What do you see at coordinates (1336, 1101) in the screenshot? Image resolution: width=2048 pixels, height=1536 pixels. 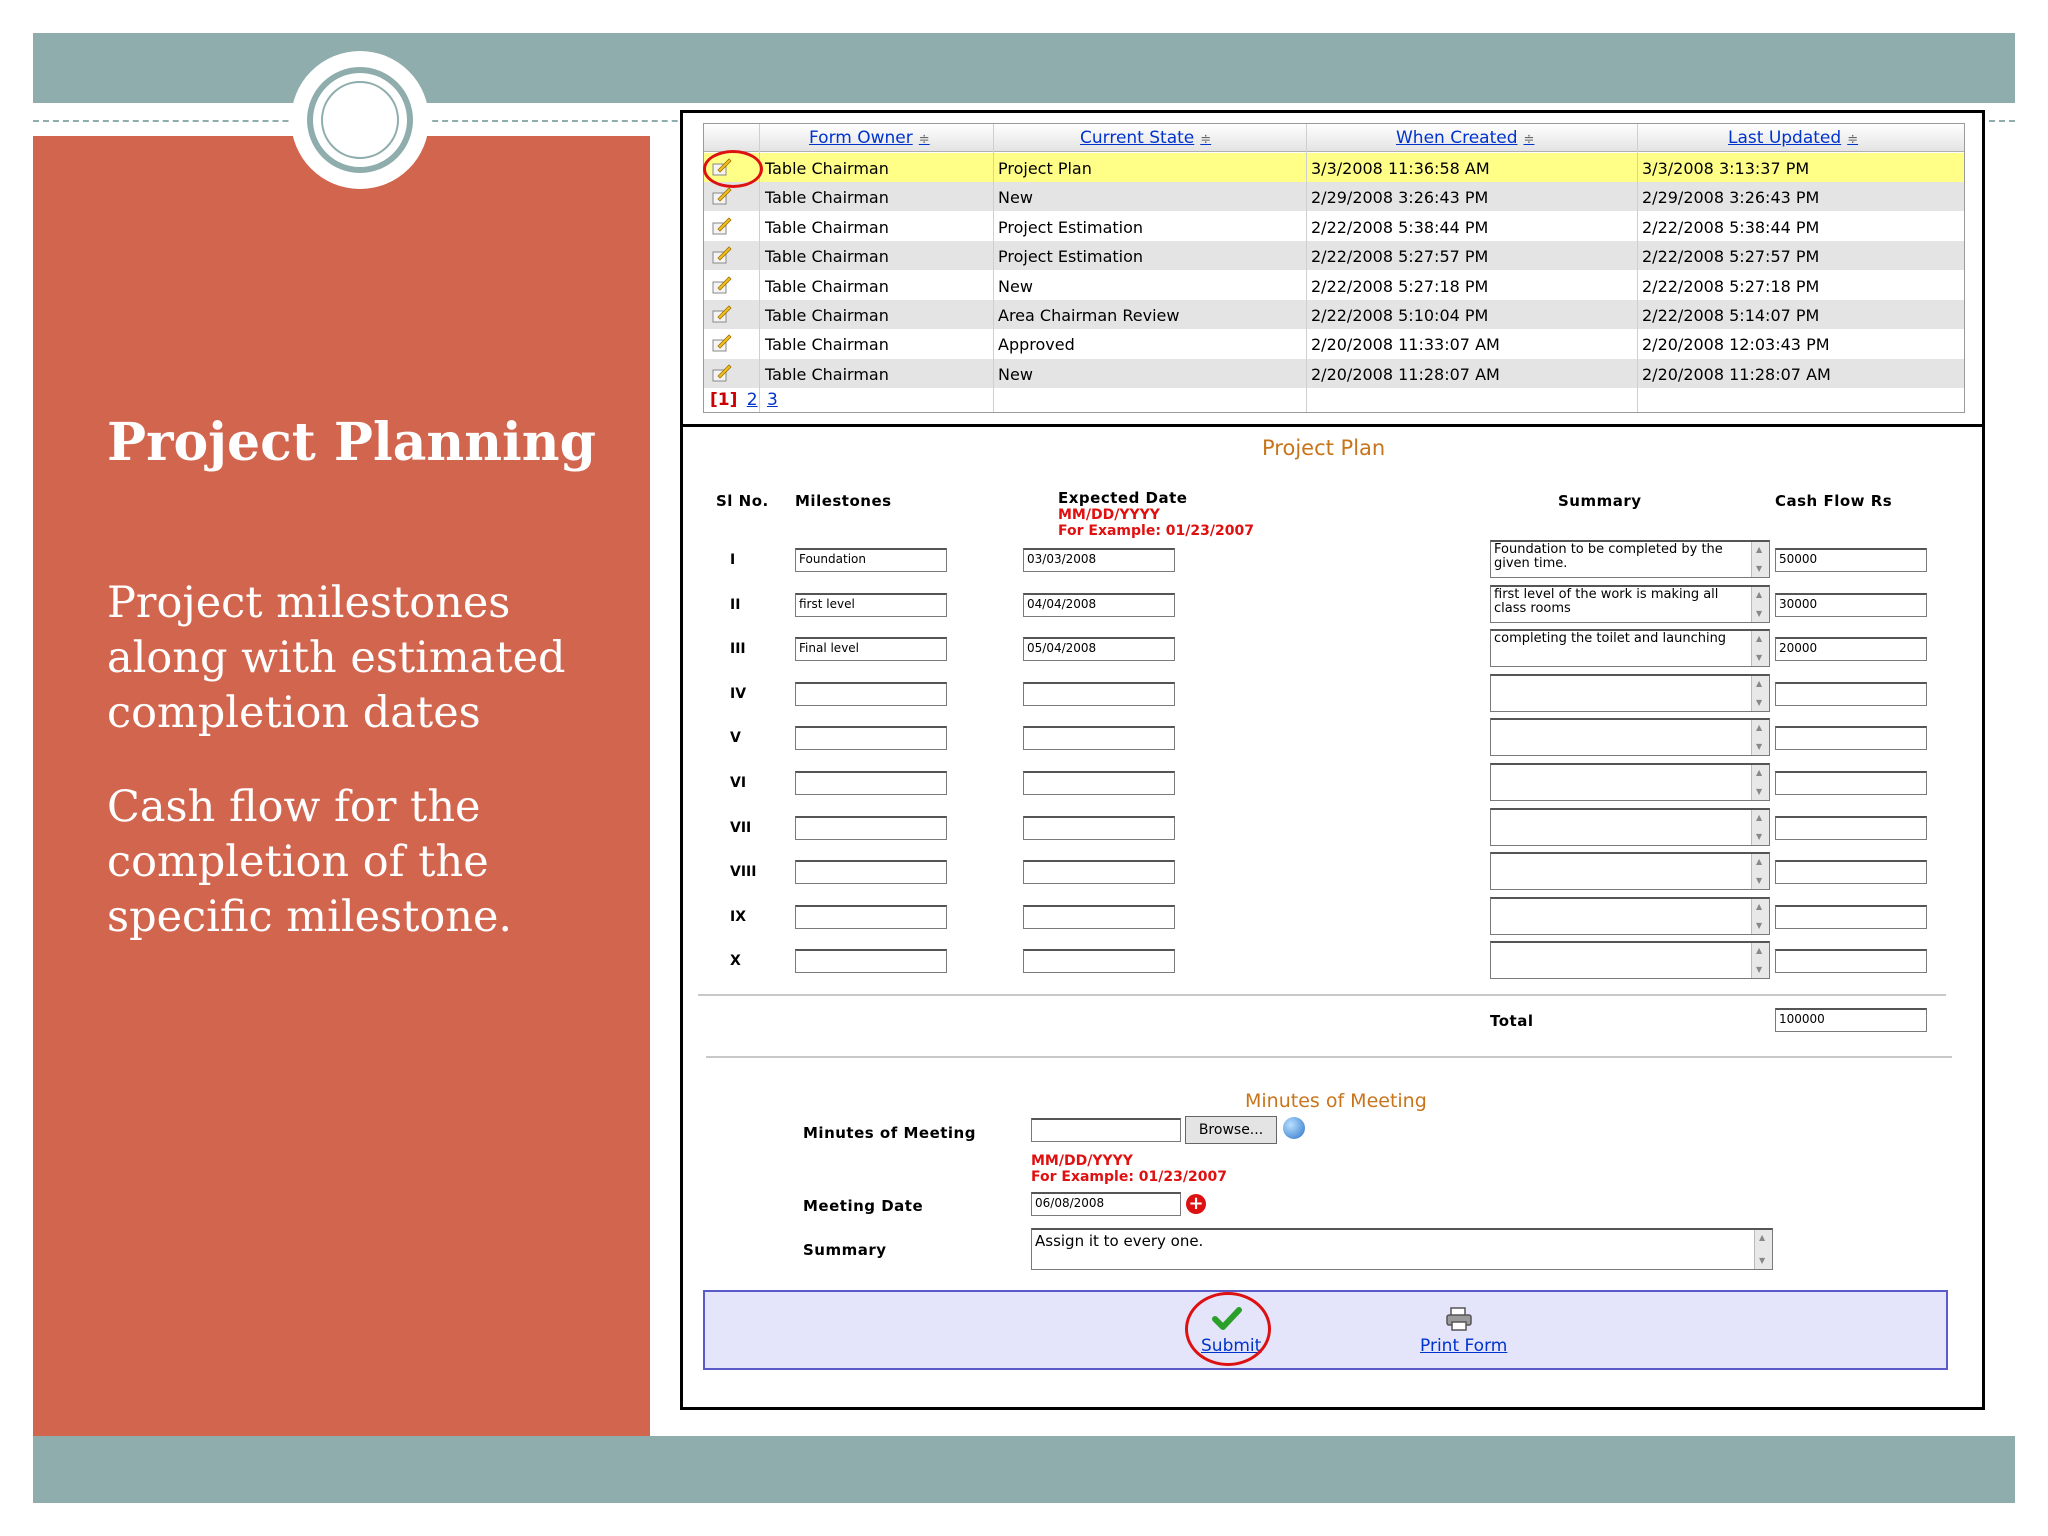 I see `minutes-title: Minutes of Meeting` at bounding box center [1336, 1101].